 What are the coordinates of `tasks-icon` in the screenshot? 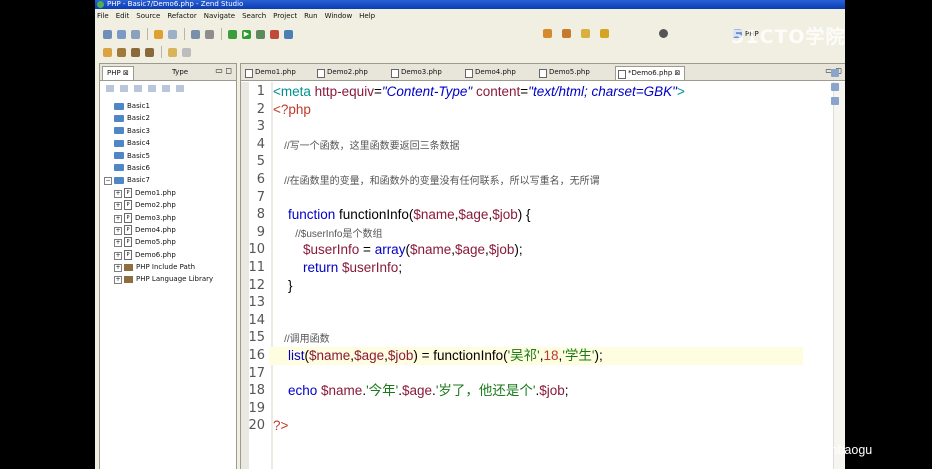 It's located at (835, 101).